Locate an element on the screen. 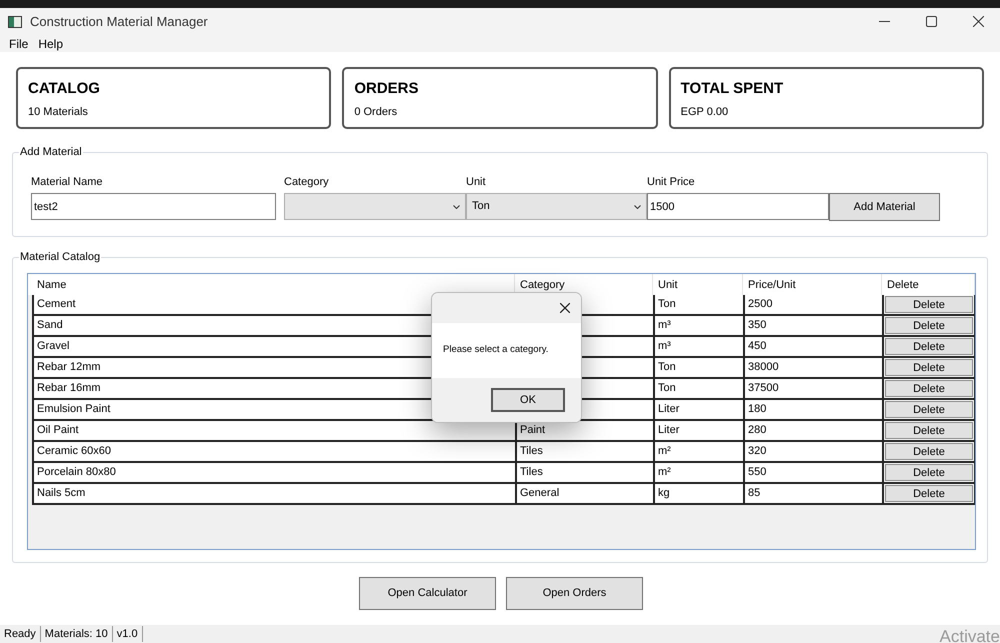 This screenshot has height=643, width=1000. ok-button: OK is located at coordinates (528, 400).